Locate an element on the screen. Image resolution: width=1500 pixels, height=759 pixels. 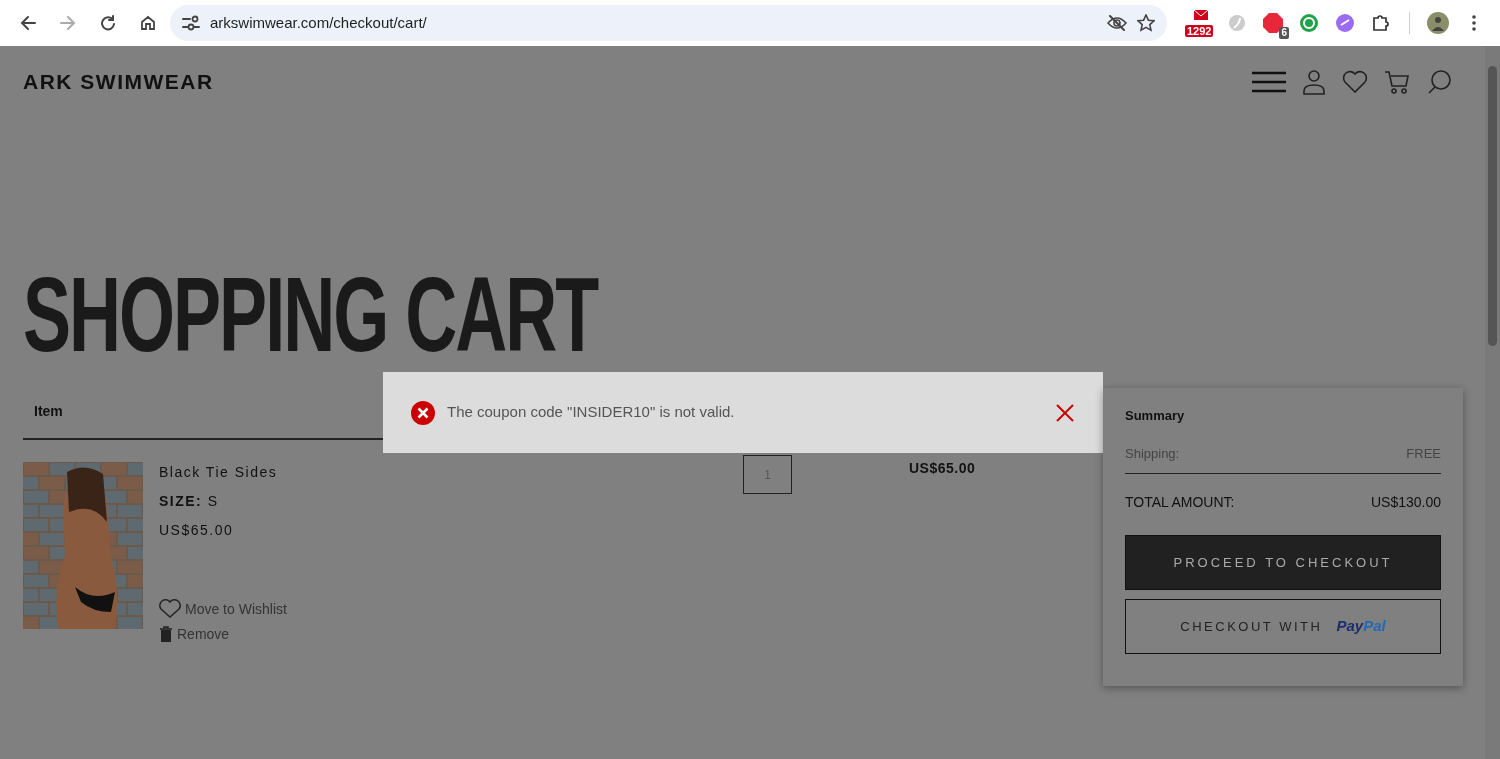
trash-icon is located at coordinates (166, 634).